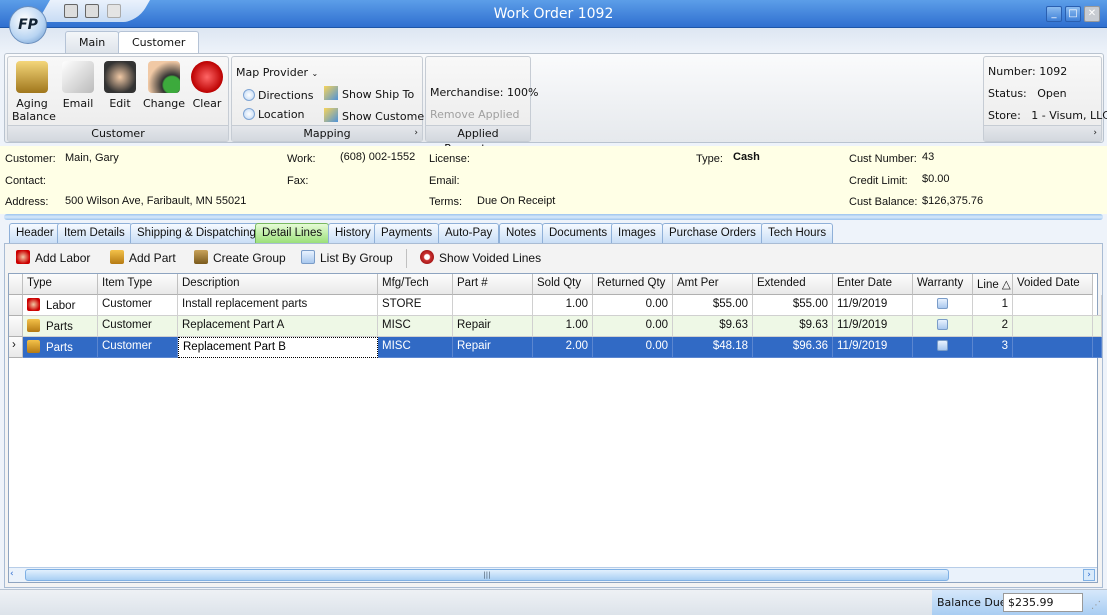  I want to click on tab-customer: Customer, so click(159, 42).